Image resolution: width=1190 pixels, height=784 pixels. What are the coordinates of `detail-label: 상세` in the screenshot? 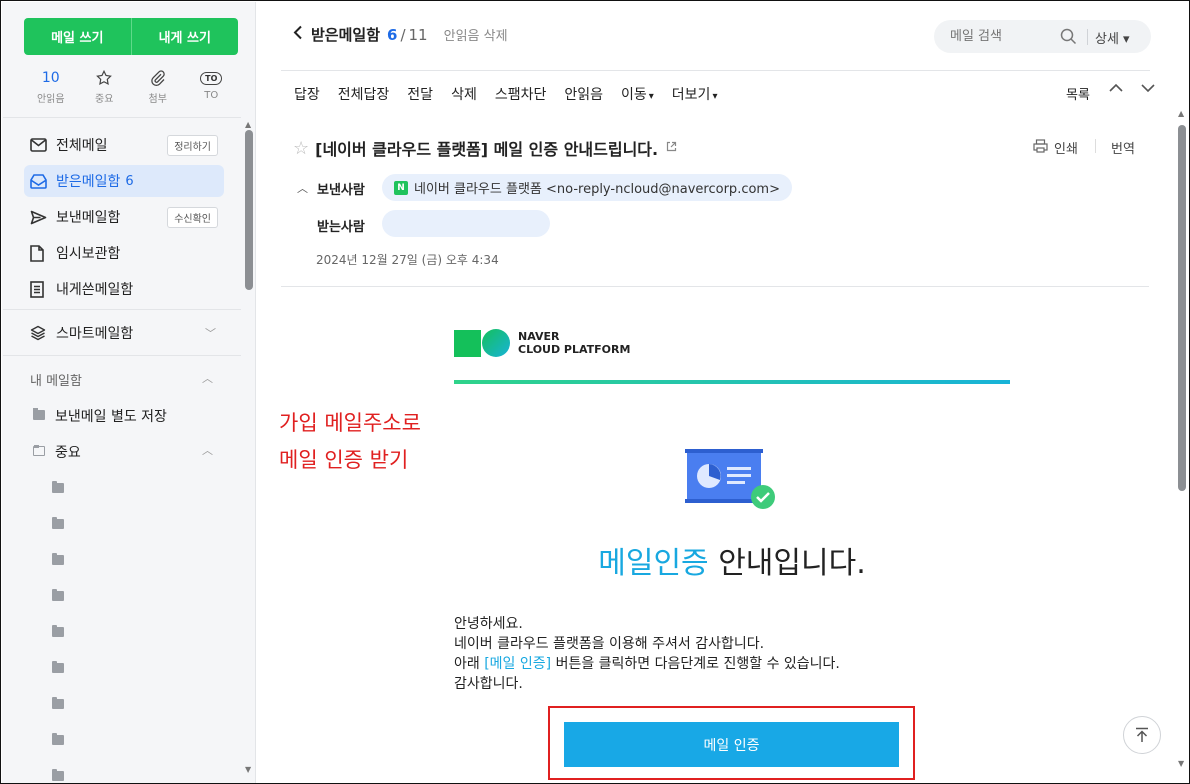 It's located at (1107, 39).